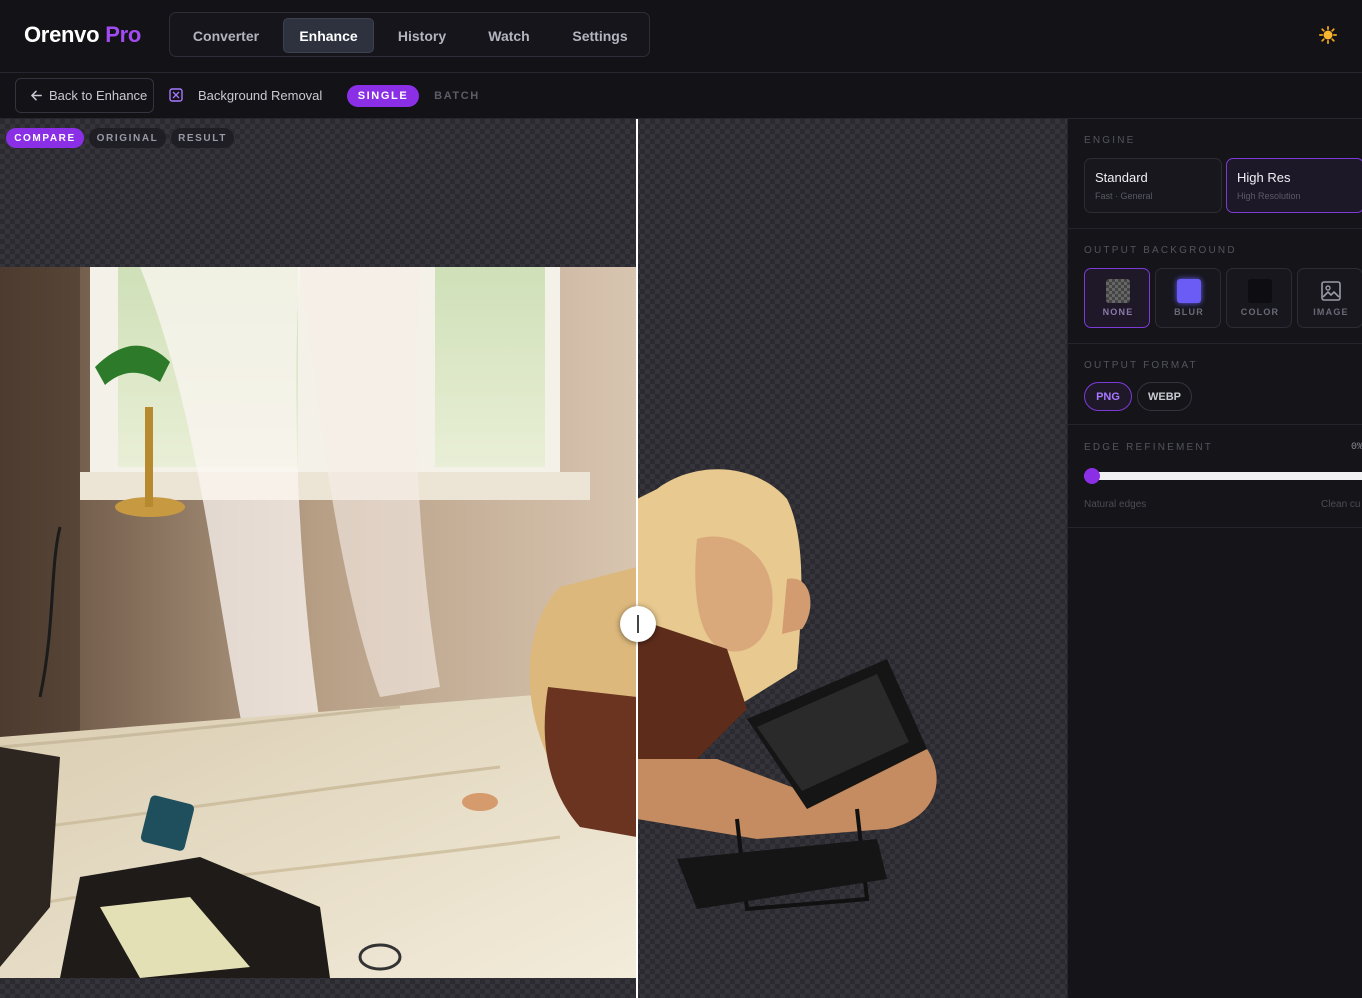 The height and width of the screenshot is (998, 1362). What do you see at coordinates (1124, 196) in the screenshot?
I see `engine-option-subtitle: Fast · General` at bounding box center [1124, 196].